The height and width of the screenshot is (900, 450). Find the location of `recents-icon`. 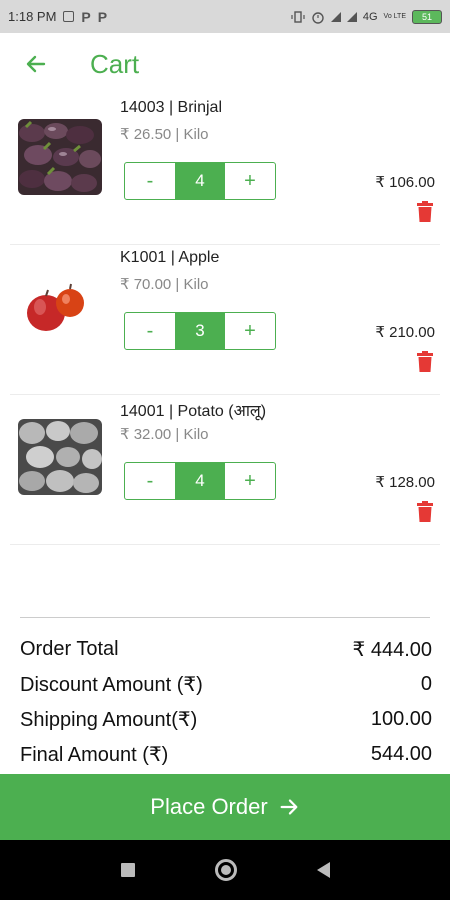

recents-icon is located at coordinates (127, 870).